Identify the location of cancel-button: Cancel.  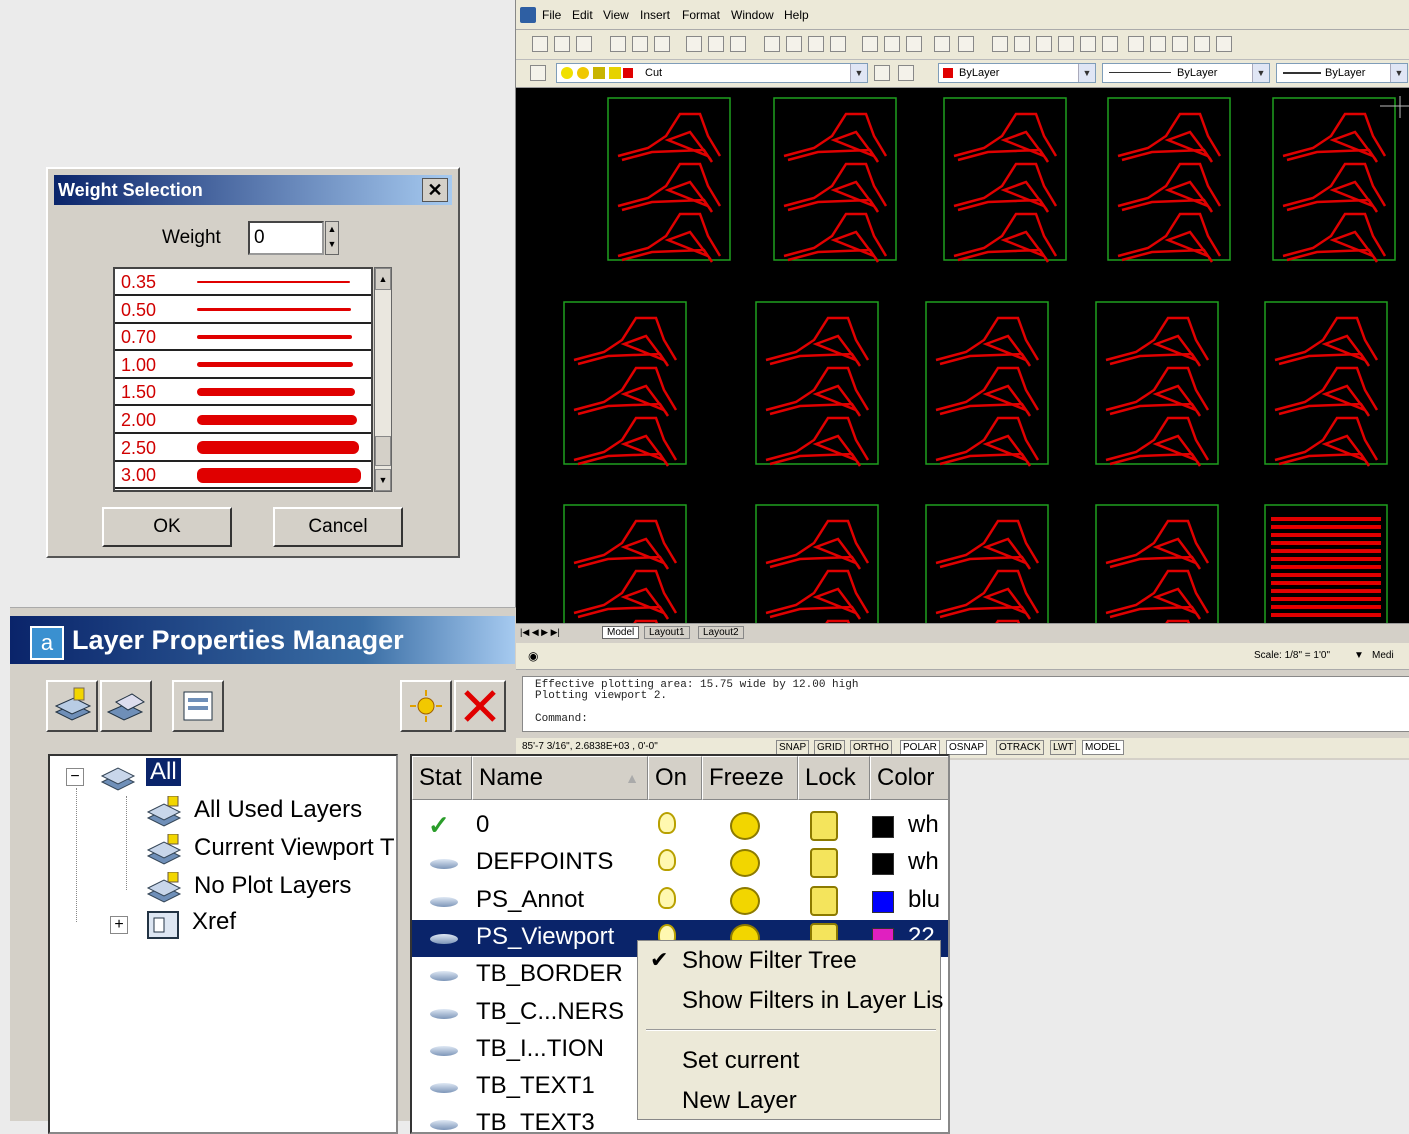
(338, 527).